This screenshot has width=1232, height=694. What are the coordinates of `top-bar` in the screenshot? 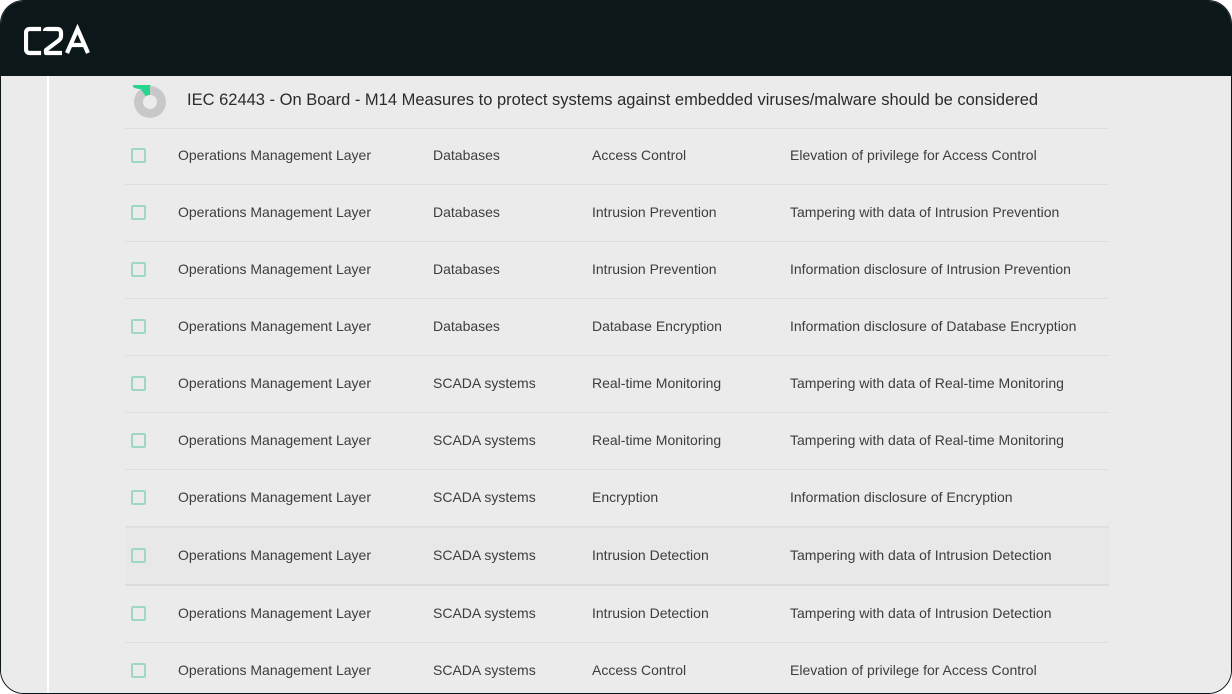 It's located at (616, 38).